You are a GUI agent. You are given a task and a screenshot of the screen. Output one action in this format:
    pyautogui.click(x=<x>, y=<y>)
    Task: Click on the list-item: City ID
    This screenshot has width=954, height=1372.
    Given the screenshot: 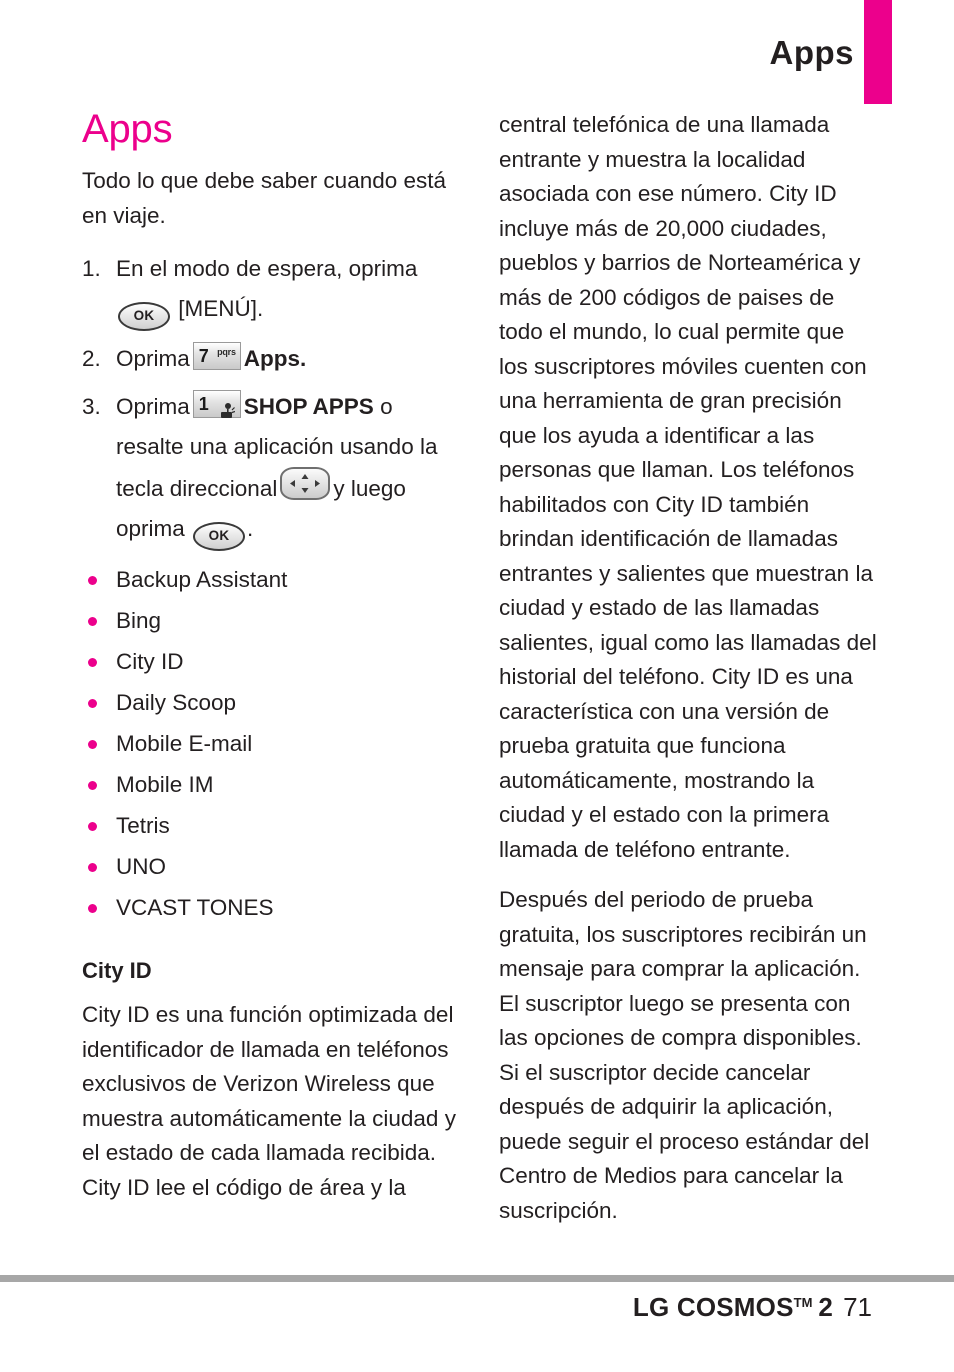 What is the action you would take?
    pyautogui.click(x=271, y=661)
    